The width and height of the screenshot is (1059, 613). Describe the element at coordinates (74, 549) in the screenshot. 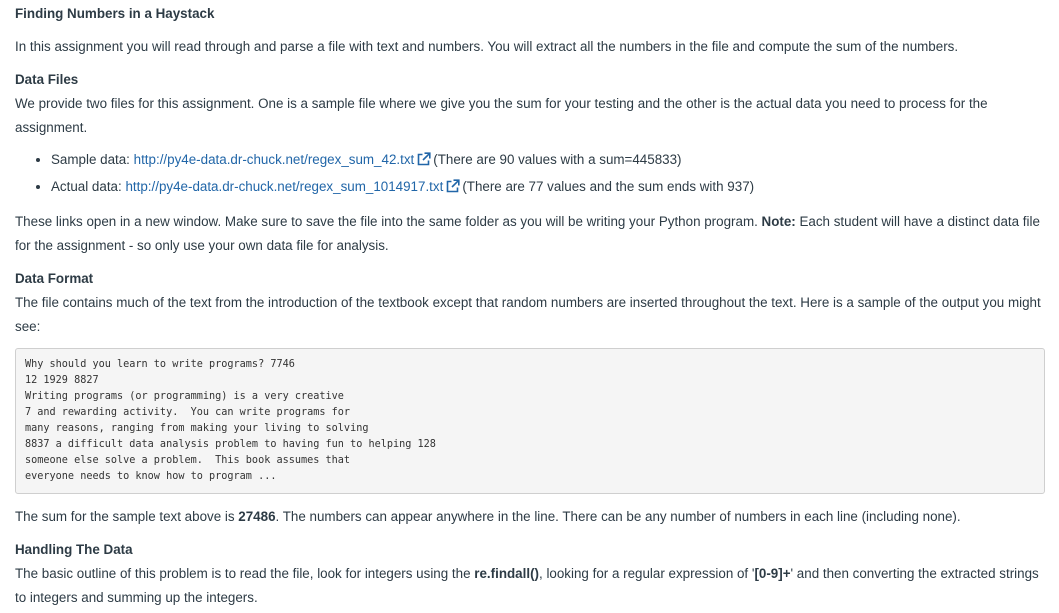

I see `handling-heading: Handling The Data` at that location.